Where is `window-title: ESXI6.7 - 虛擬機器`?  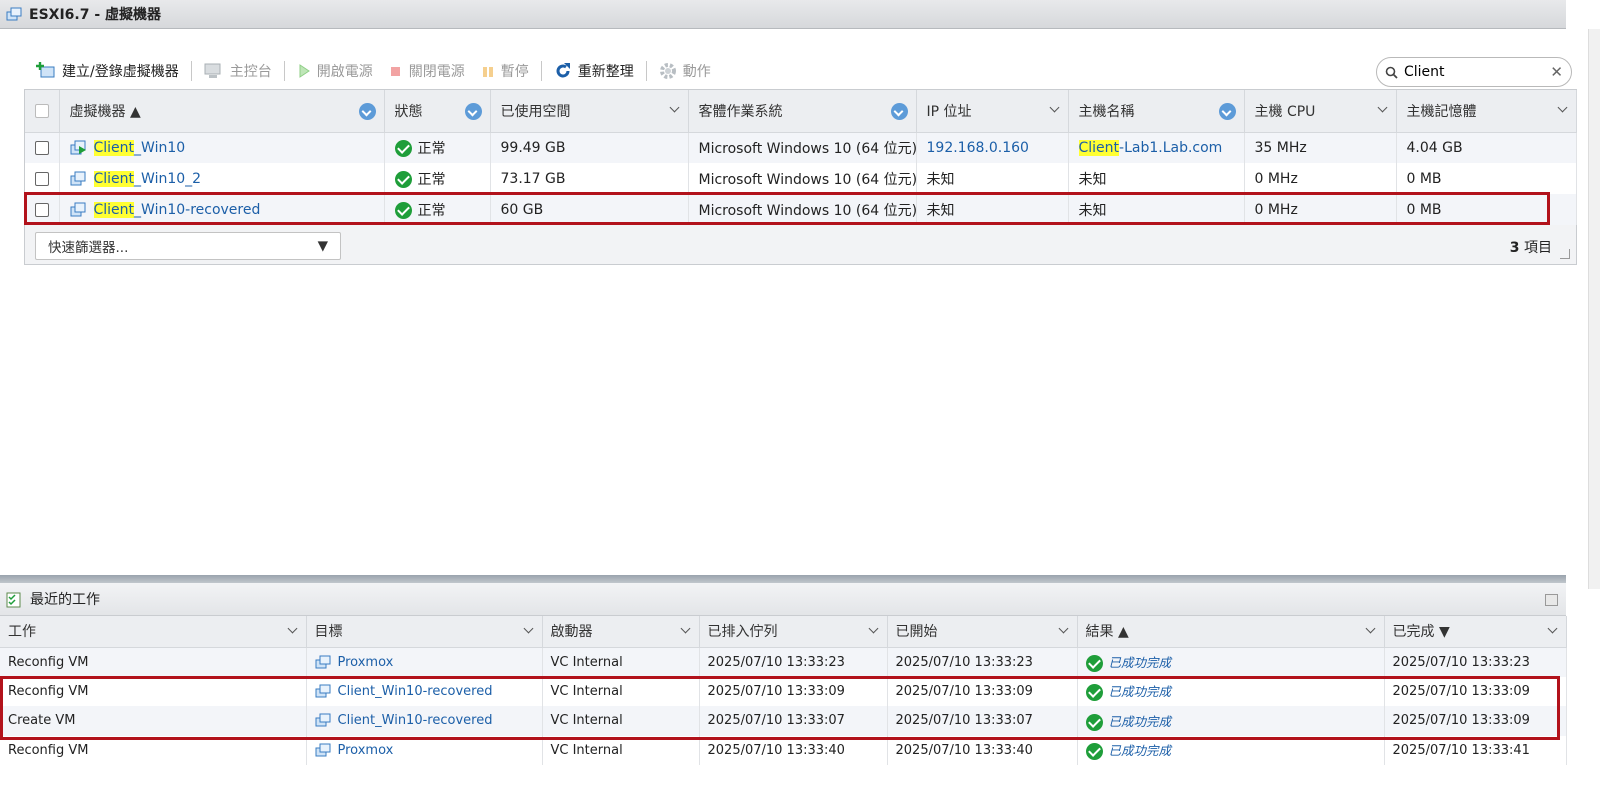 window-title: ESXI6.7 - 虛擬機器 is located at coordinates (95, 15).